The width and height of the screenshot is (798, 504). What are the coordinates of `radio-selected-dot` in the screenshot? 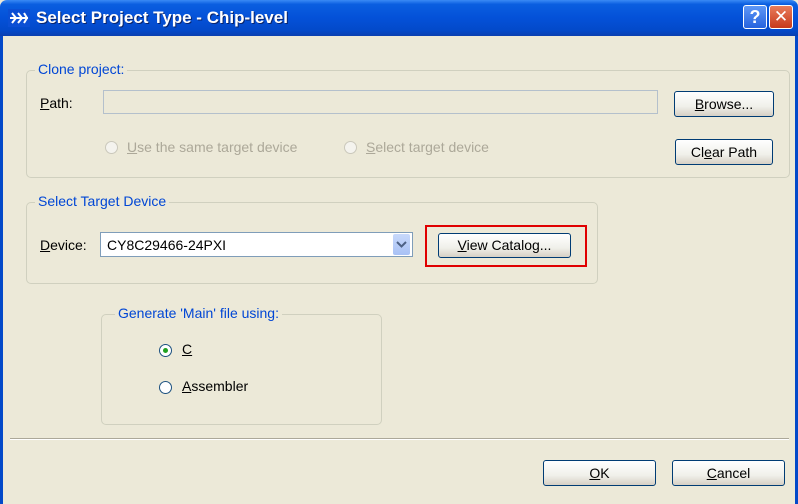 It's located at (165, 350).